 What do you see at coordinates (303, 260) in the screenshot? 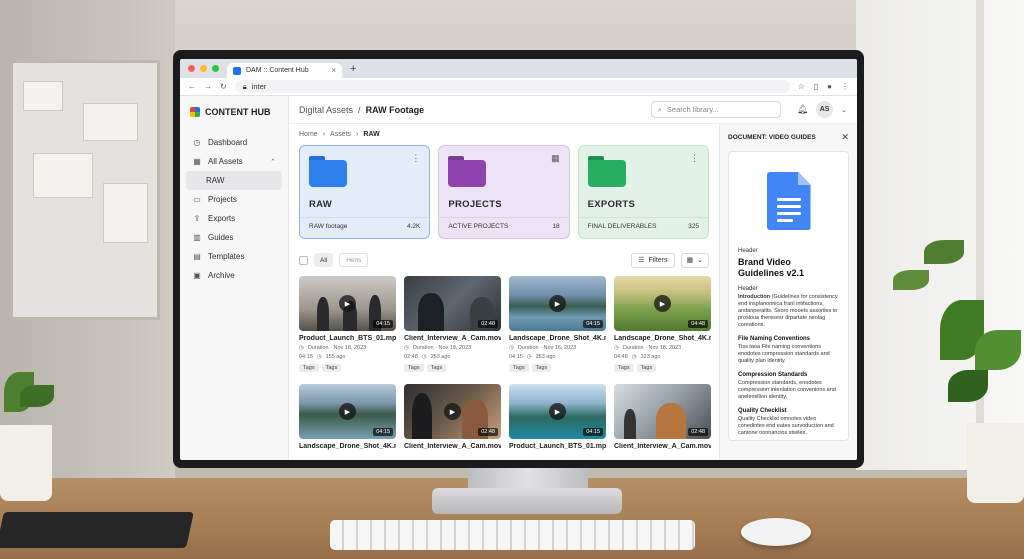
I see `select-all-checkbox` at bounding box center [303, 260].